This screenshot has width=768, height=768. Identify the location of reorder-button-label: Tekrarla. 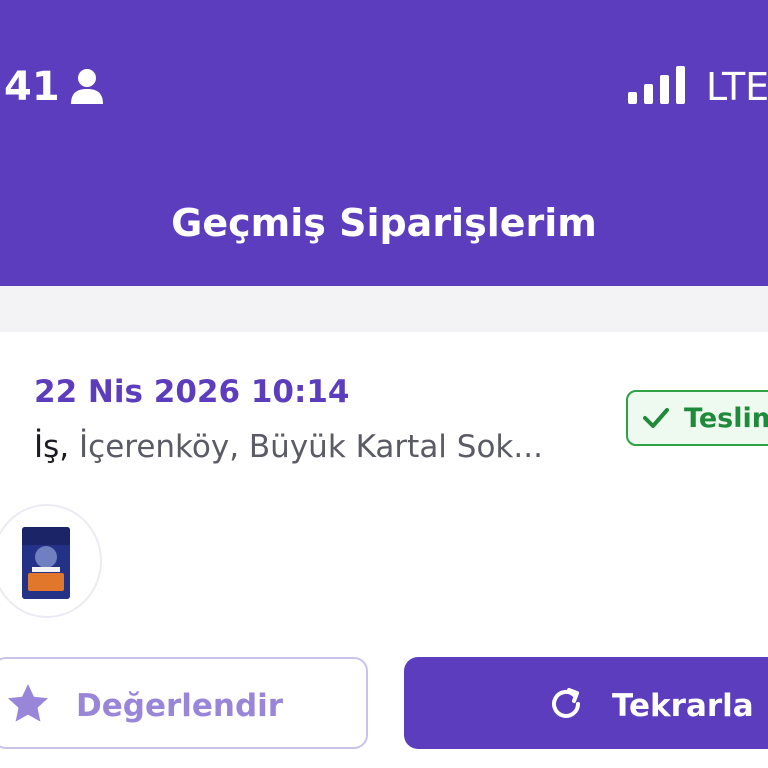
(683, 706).